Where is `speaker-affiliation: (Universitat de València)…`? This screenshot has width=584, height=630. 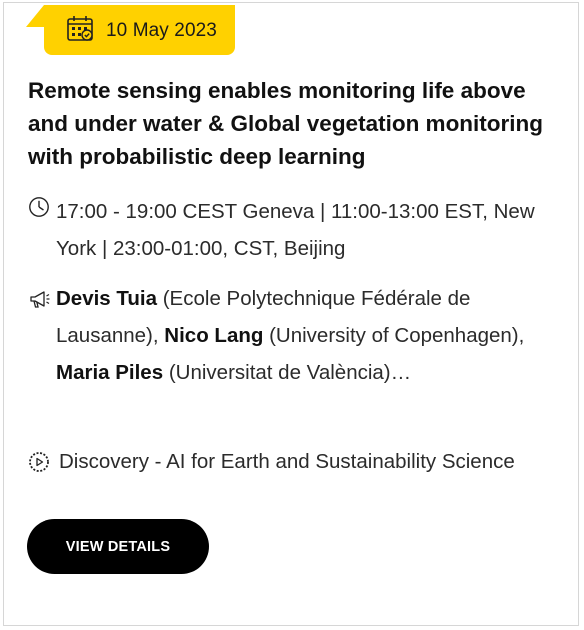
speaker-affiliation: (Universitat de València)… is located at coordinates (290, 372).